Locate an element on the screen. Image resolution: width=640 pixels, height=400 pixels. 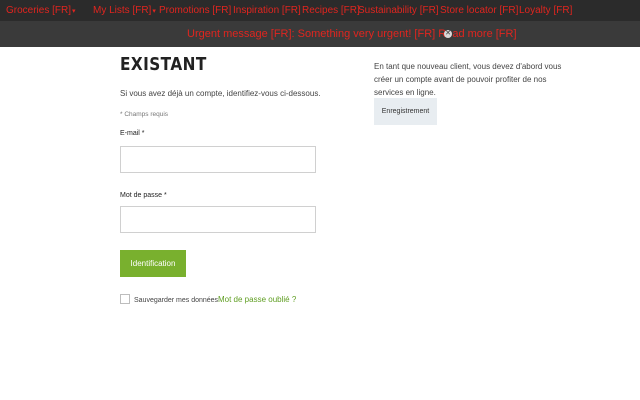
nav-item-store-locator: Store locator [FR] is located at coordinates (479, 10).